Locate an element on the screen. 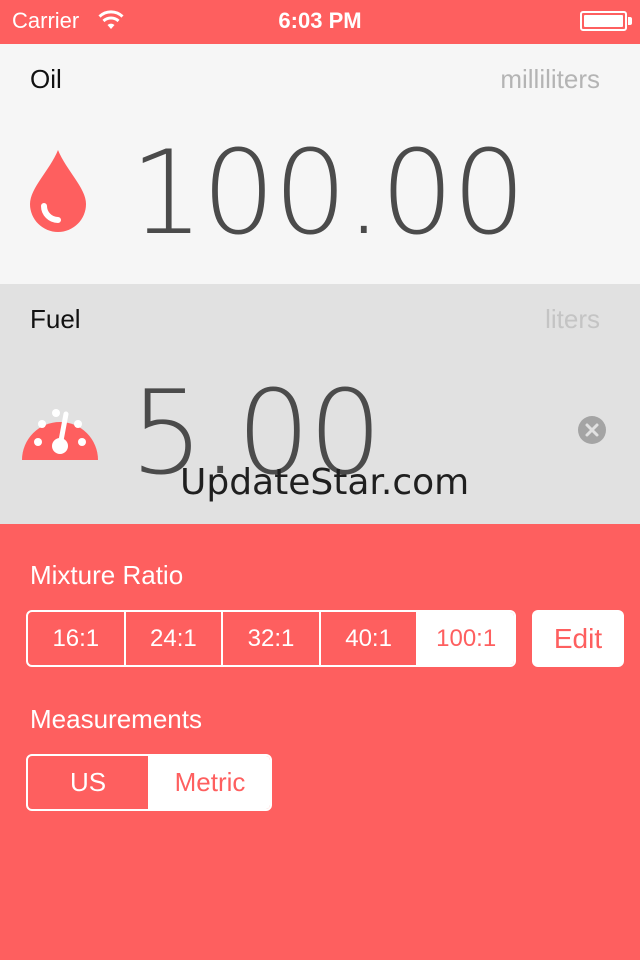 The width and height of the screenshot is (640, 960). gauge-icon is located at coordinates (60, 432).